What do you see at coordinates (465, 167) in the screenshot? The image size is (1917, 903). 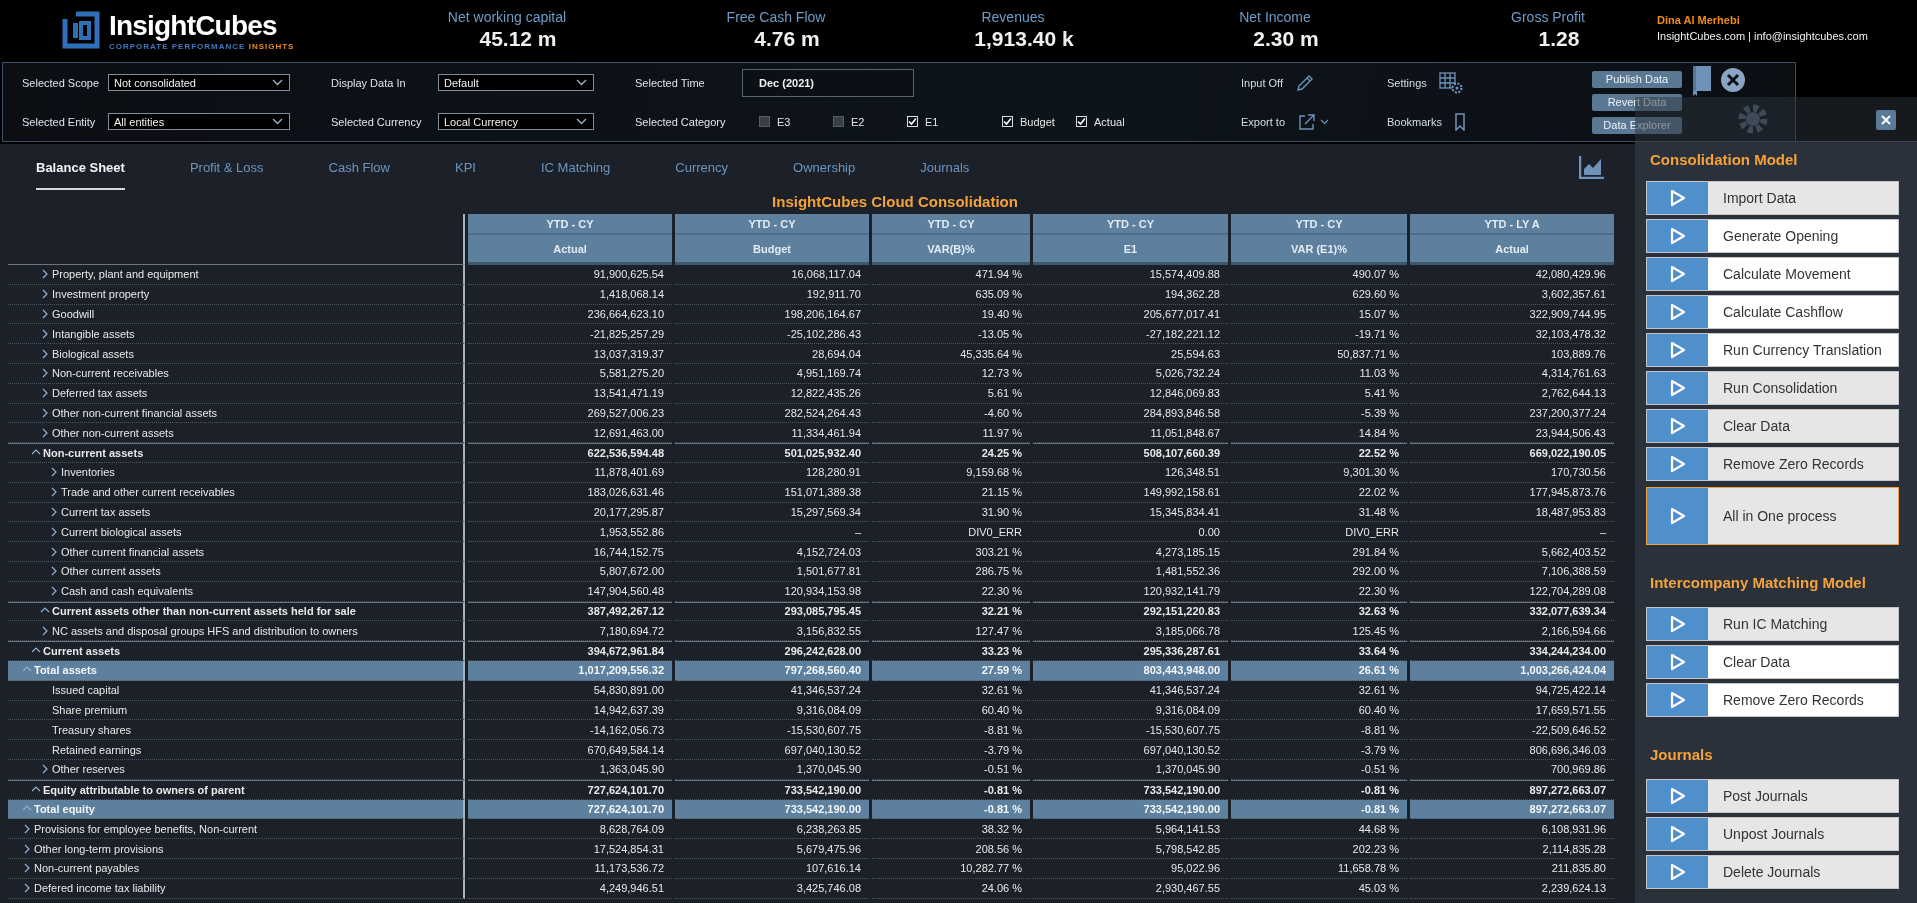 I see `tab: KPI` at bounding box center [465, 167].